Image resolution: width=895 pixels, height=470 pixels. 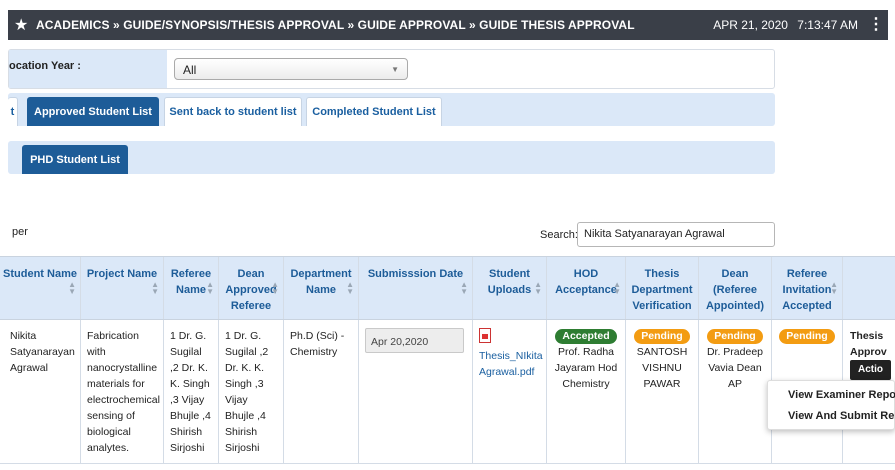 What do you see at coordinates (735, 368) in the screenshot?
I see `dean-name: Dr. Pradeep Vavia Dean AP` at bounding box center [735, 368].